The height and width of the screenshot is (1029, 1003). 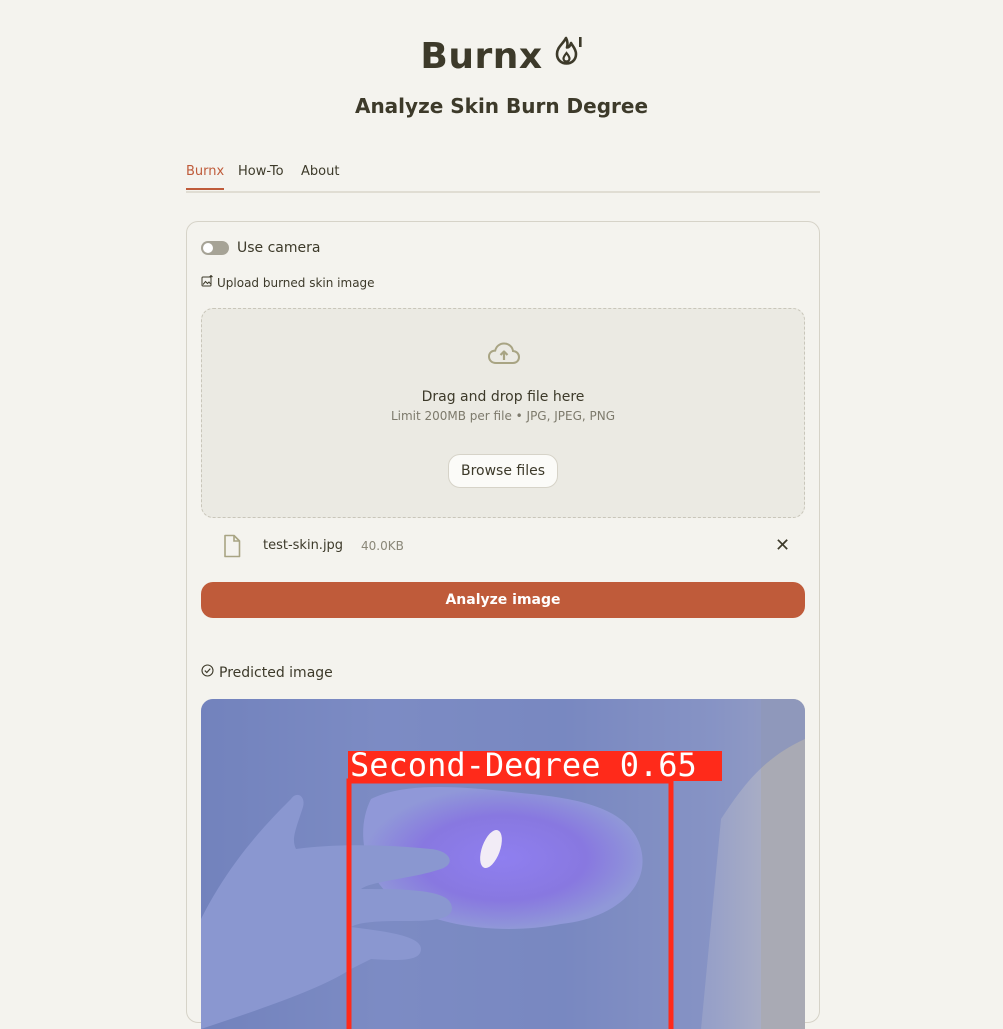 I want to click on upload-label-text: Upload burned skin image, so click(x=296, y=282).